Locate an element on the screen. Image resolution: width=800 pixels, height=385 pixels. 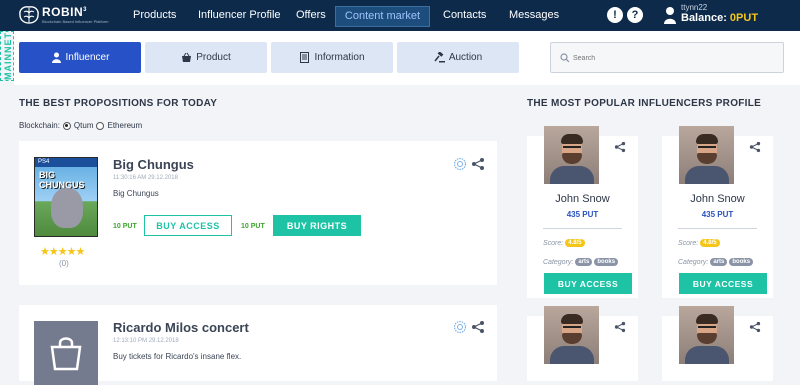
product-date: 12:13:10 PM 29.12.2018 is located at coordinates (146, 341).